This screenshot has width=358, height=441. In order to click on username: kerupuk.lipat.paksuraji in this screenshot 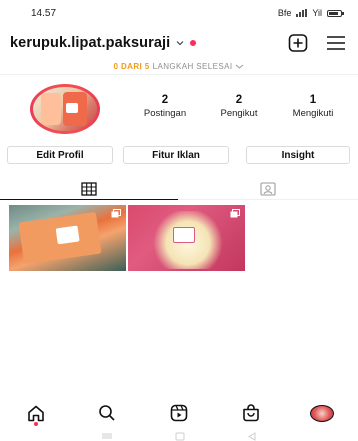, I will do `click(90, 43)`.